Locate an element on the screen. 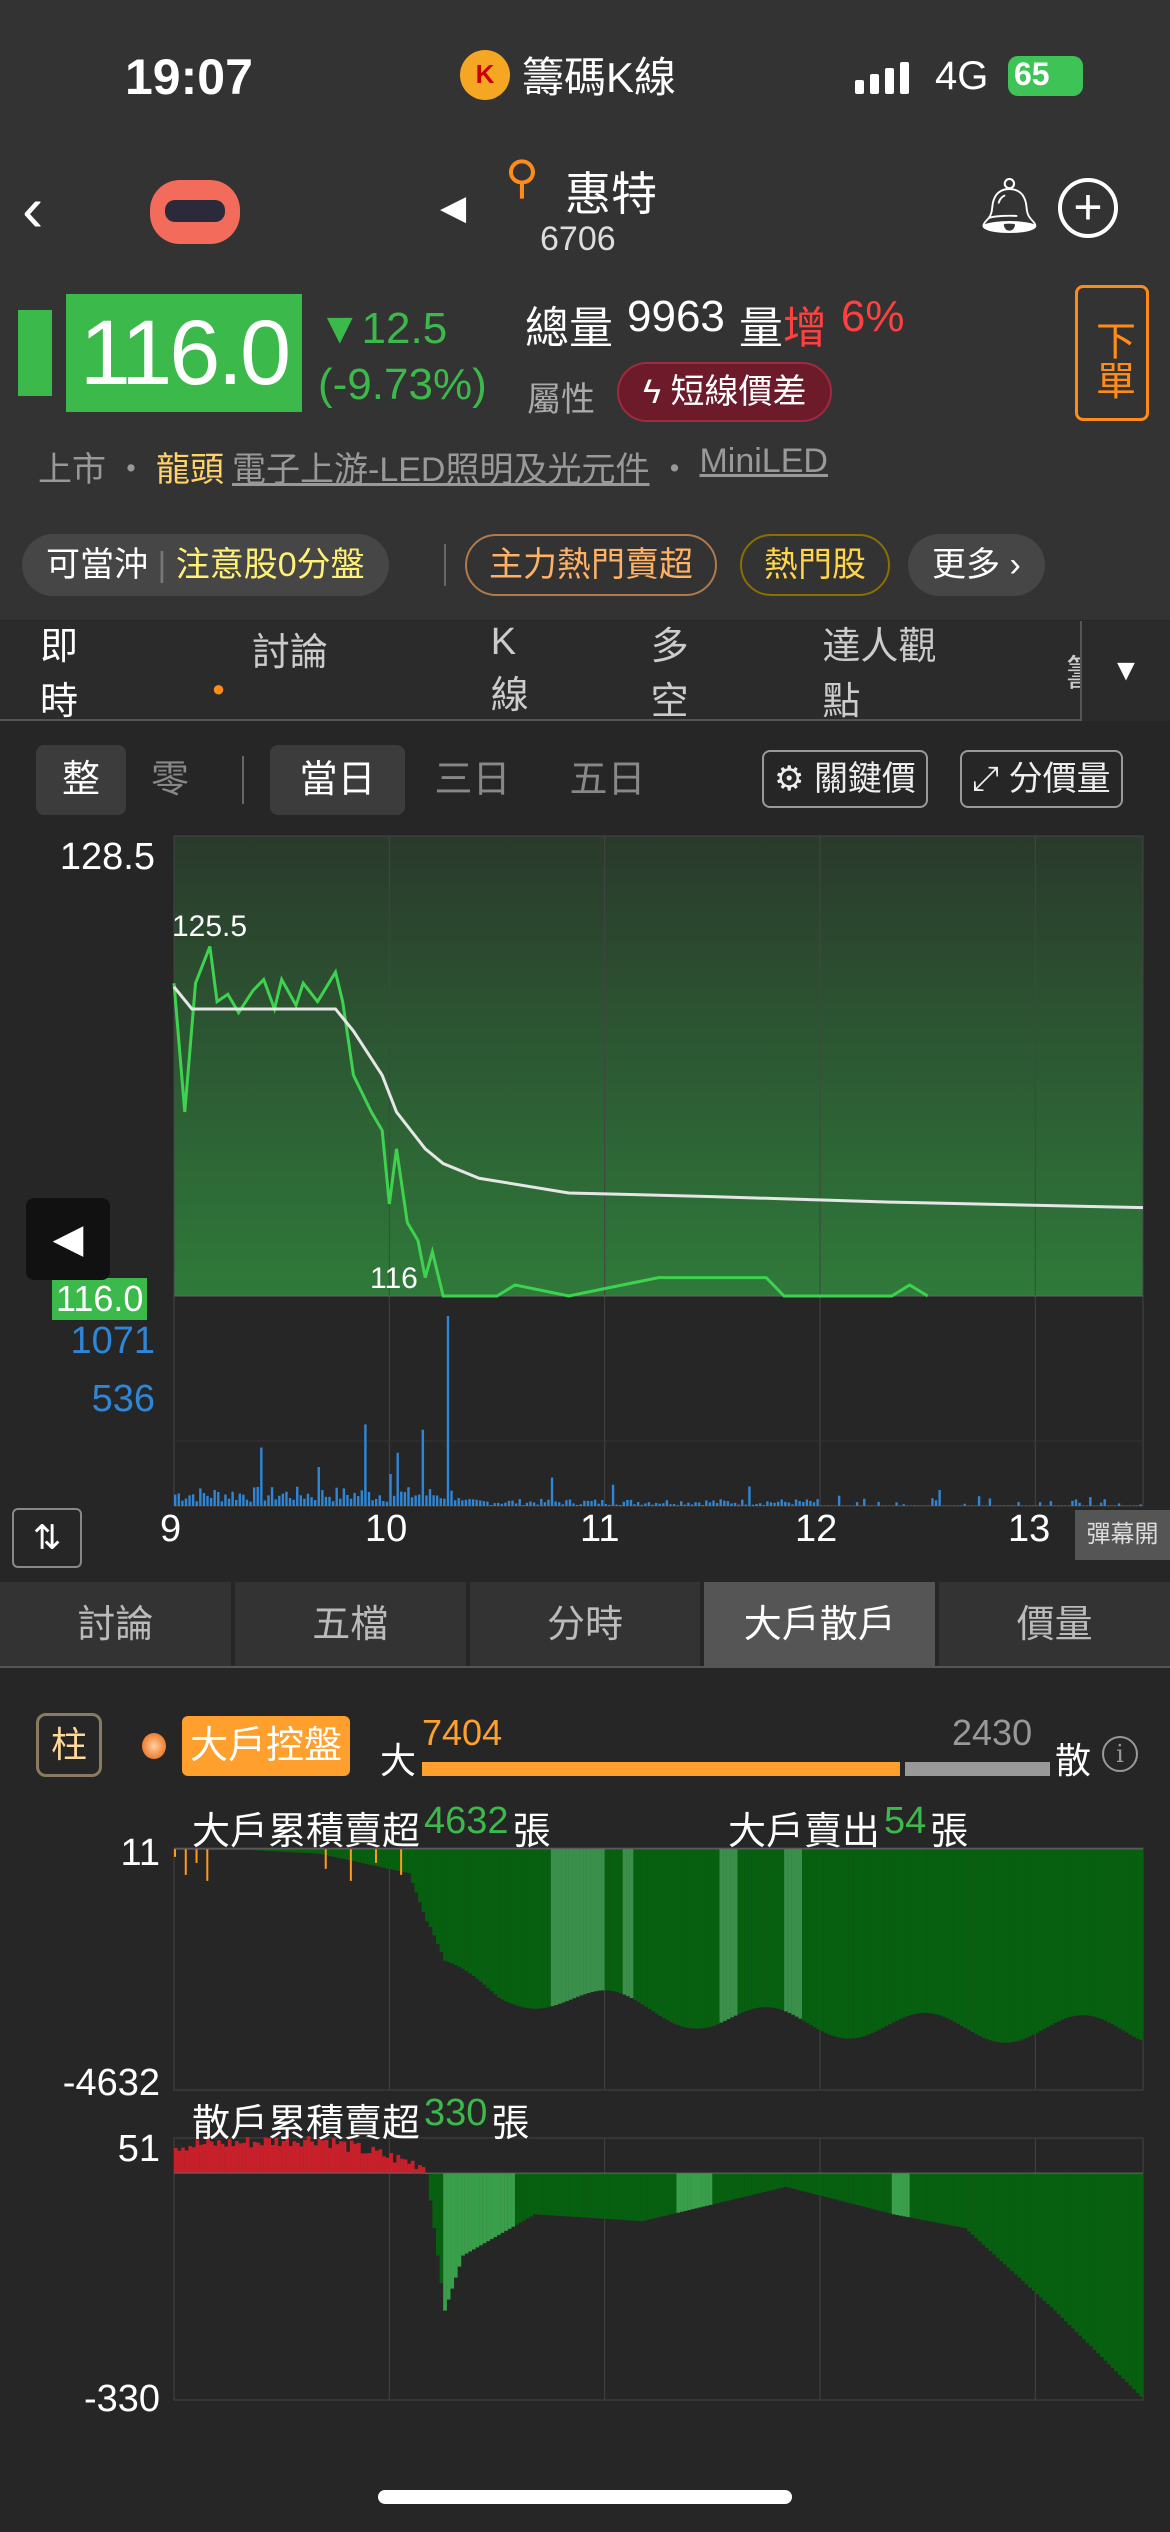 This screenshot has height=2532, width=1170. subtab-price-volume: 價量 is located at coordinates (1054, 1624).